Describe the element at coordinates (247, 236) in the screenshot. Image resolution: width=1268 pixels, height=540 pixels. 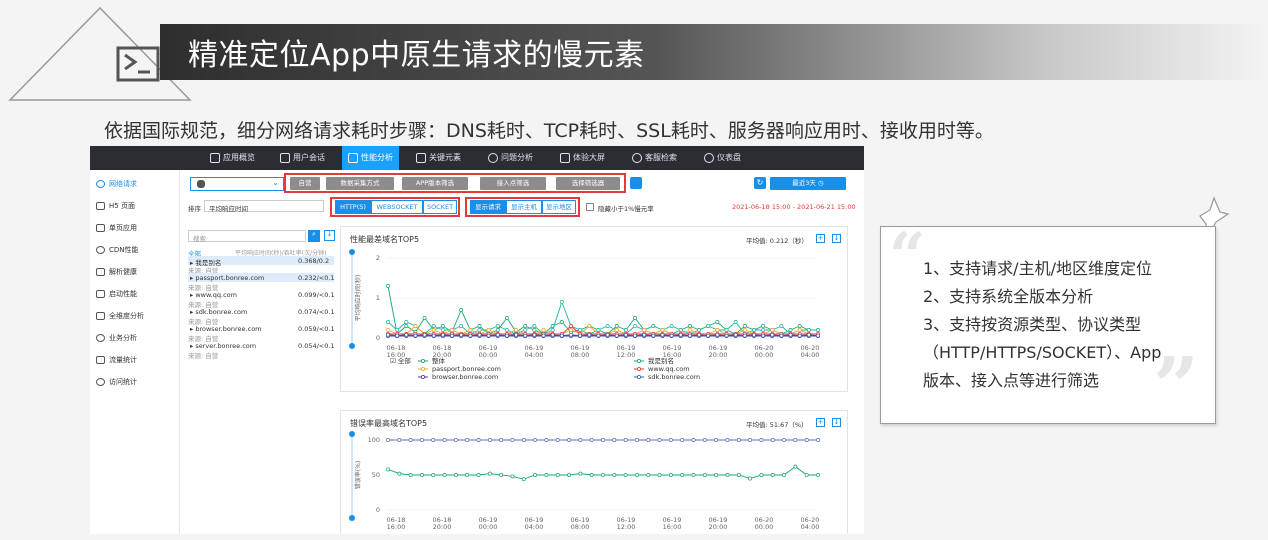
I see `search-input: 搜索` at that location.